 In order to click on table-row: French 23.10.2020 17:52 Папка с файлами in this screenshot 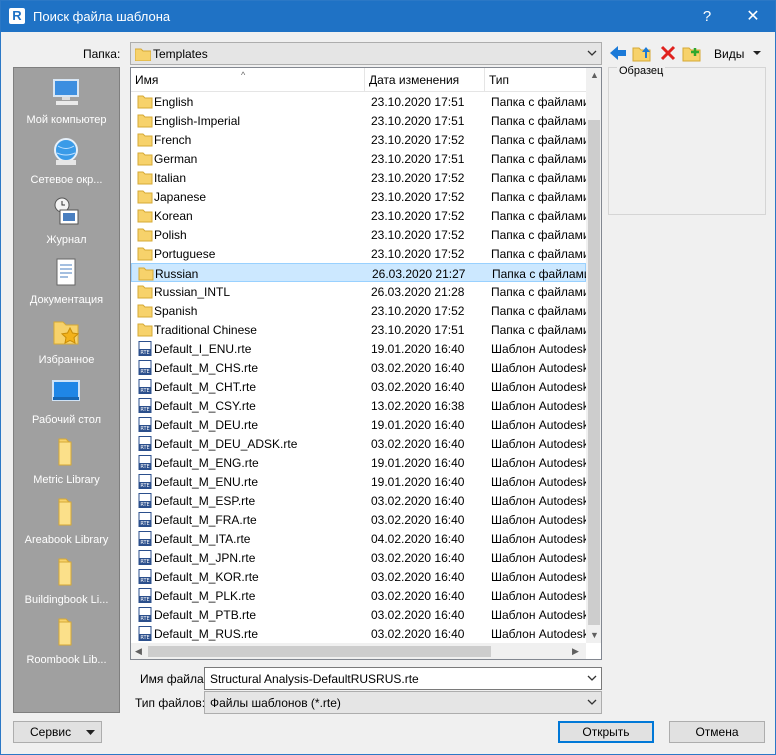, I will do `click(358, 139)`.